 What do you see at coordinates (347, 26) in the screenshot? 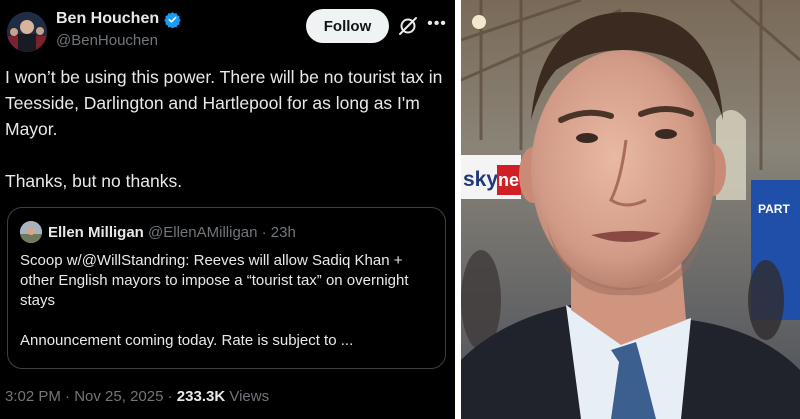
I see `follow-button: Follow` at bounding box center [347, 26].